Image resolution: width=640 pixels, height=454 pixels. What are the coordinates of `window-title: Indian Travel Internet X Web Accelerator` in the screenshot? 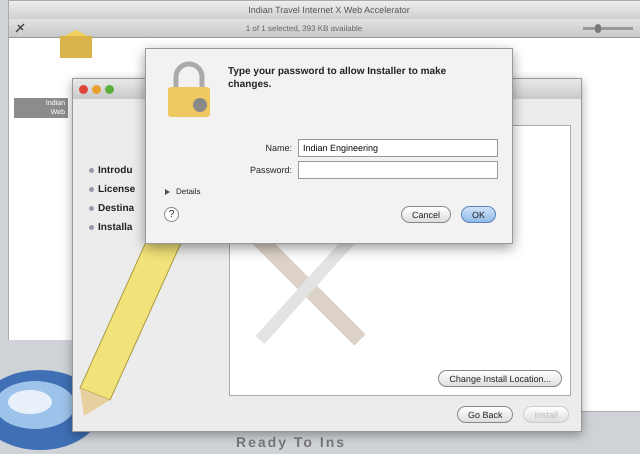 It's located at (329, 10).